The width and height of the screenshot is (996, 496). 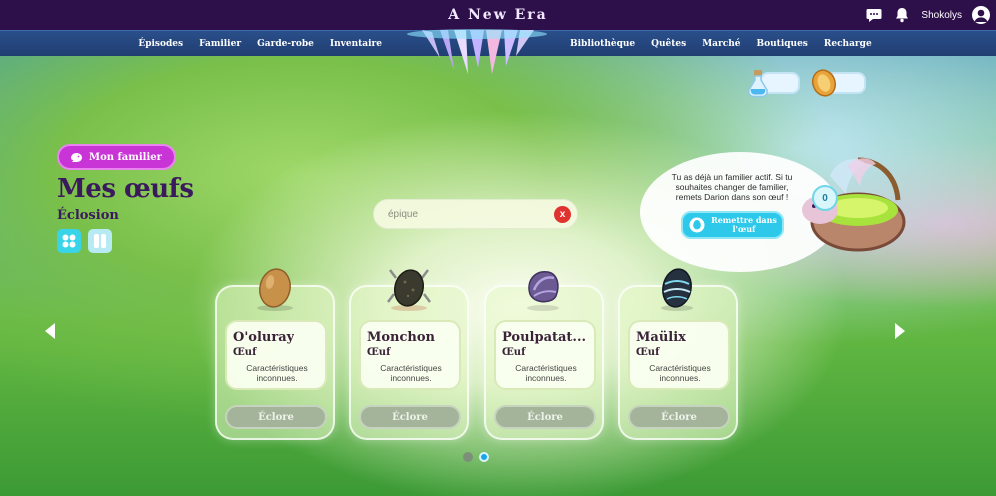 What do you see at coordinates (874, 15) in the screenshot?
I see `chat-icon` at bounding box center [874, 15].